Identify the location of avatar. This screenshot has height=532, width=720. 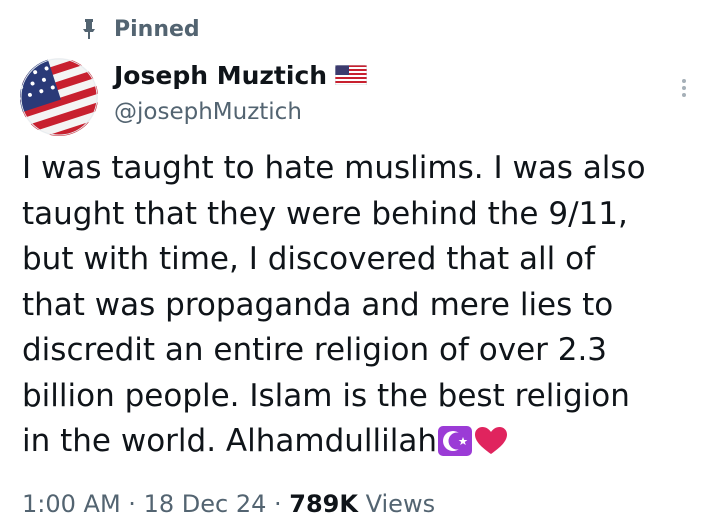
(59, 97).